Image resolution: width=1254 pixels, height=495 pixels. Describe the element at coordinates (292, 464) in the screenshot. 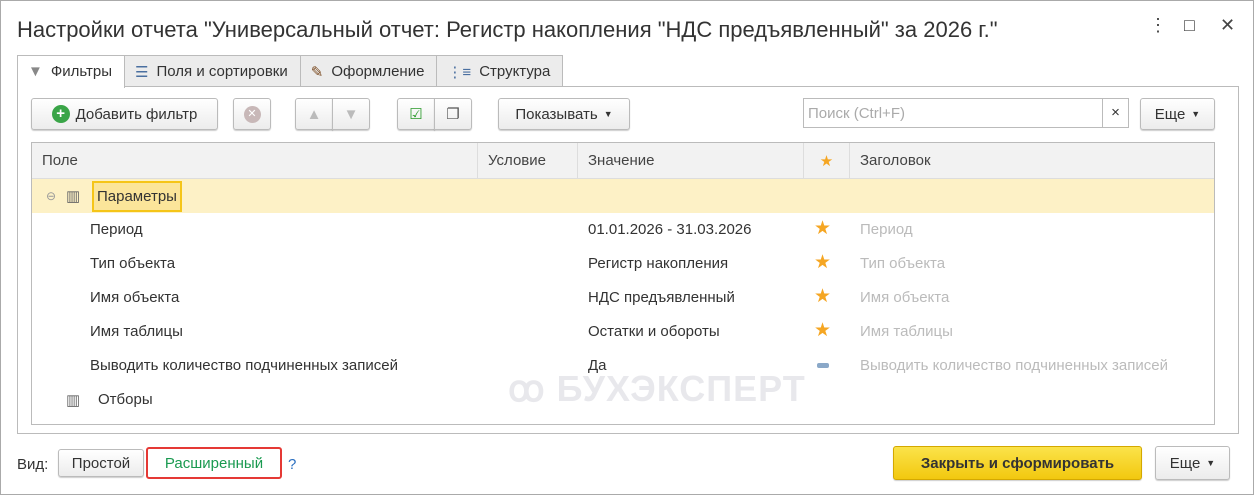

I see `help-link: ?` at that location.